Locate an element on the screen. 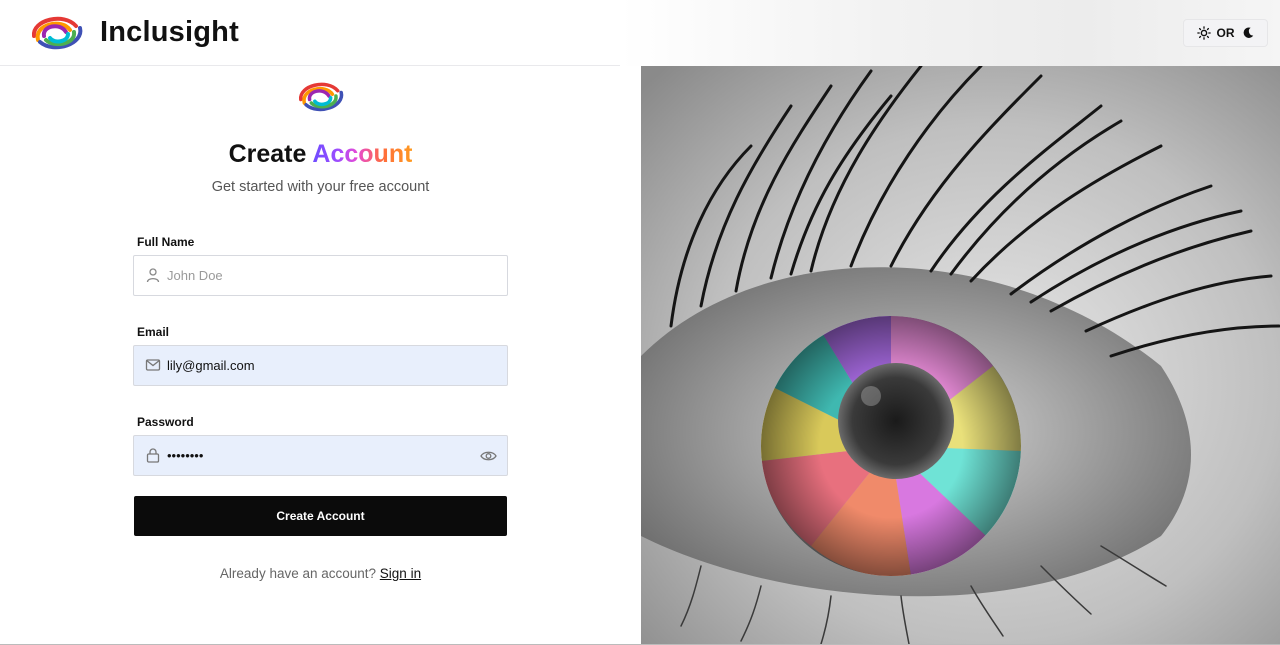 The height and width of the screenshot is (645, 1280). password-label: Password is located at coordinates (165, 422).